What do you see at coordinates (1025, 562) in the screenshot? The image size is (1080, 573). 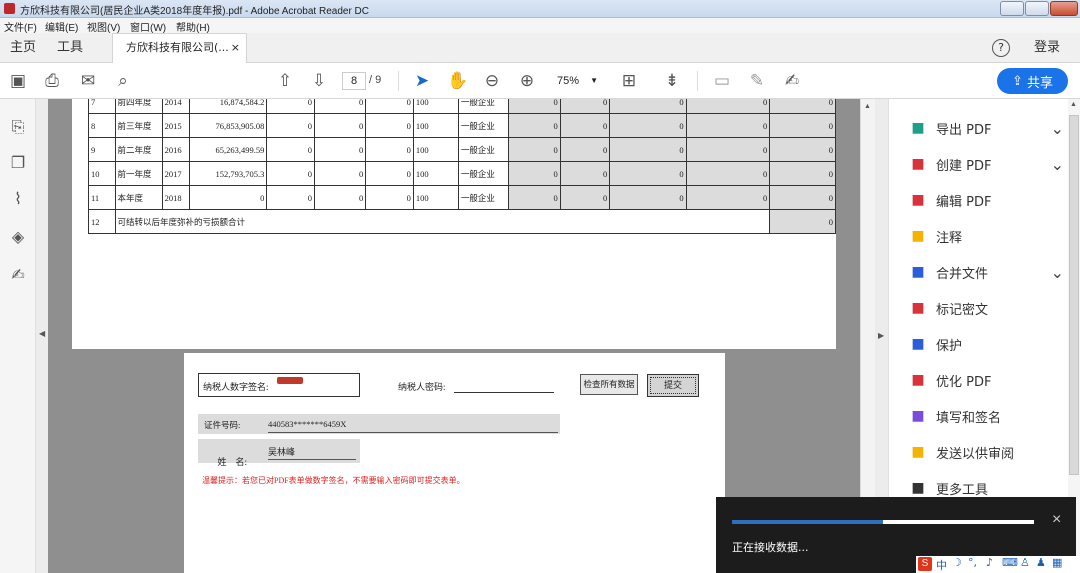 I see `ime-user-icon: ♙` at bounding box center [1025, 562].